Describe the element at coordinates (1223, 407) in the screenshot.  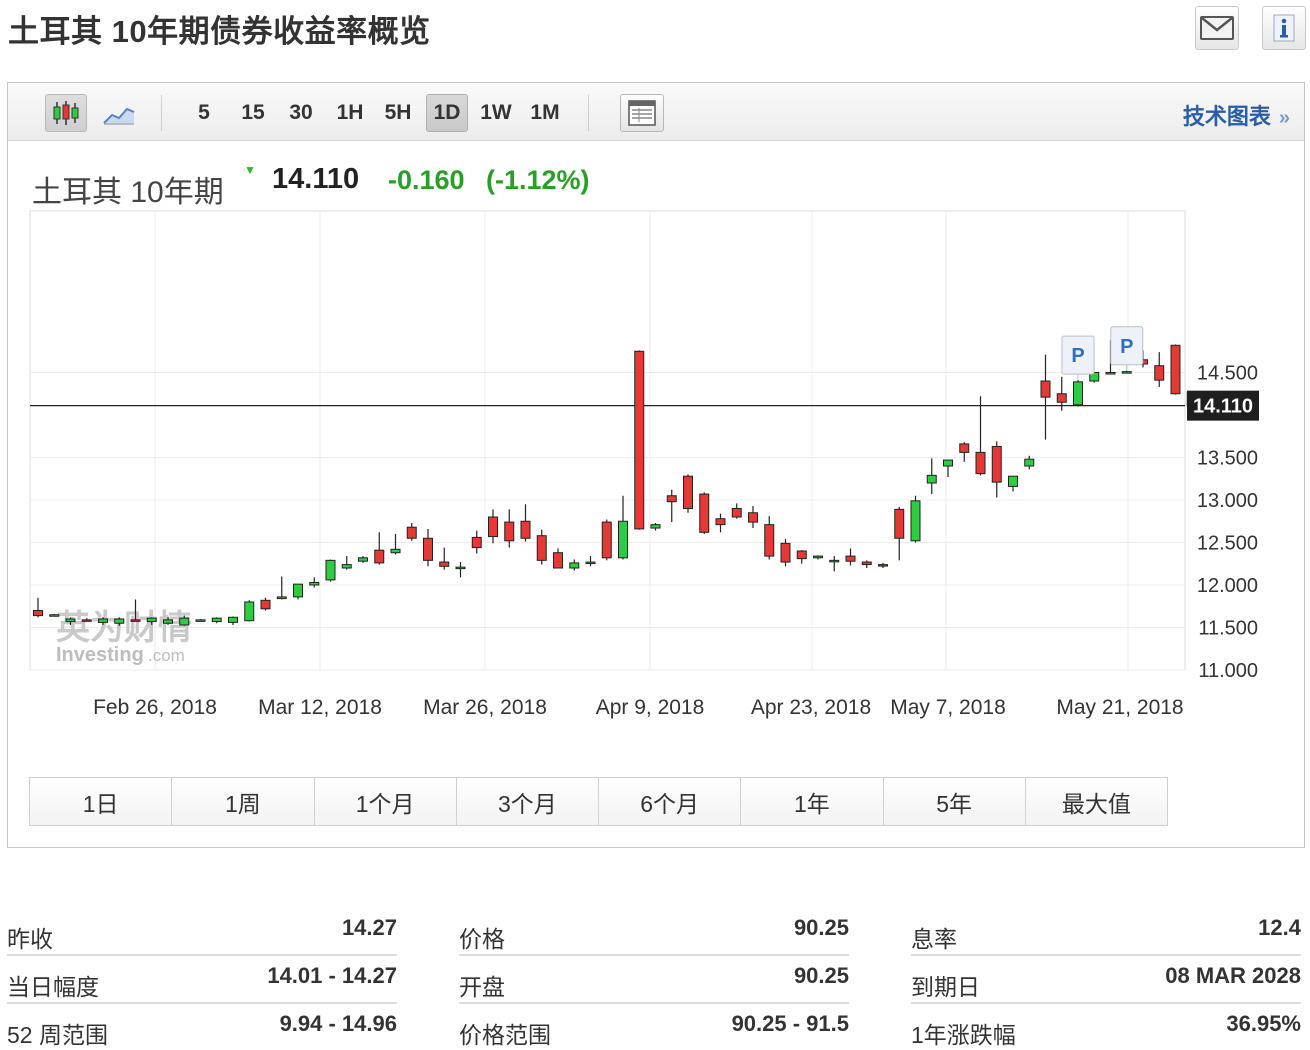
I see `last-price-badge-label: 14.110` at that location.